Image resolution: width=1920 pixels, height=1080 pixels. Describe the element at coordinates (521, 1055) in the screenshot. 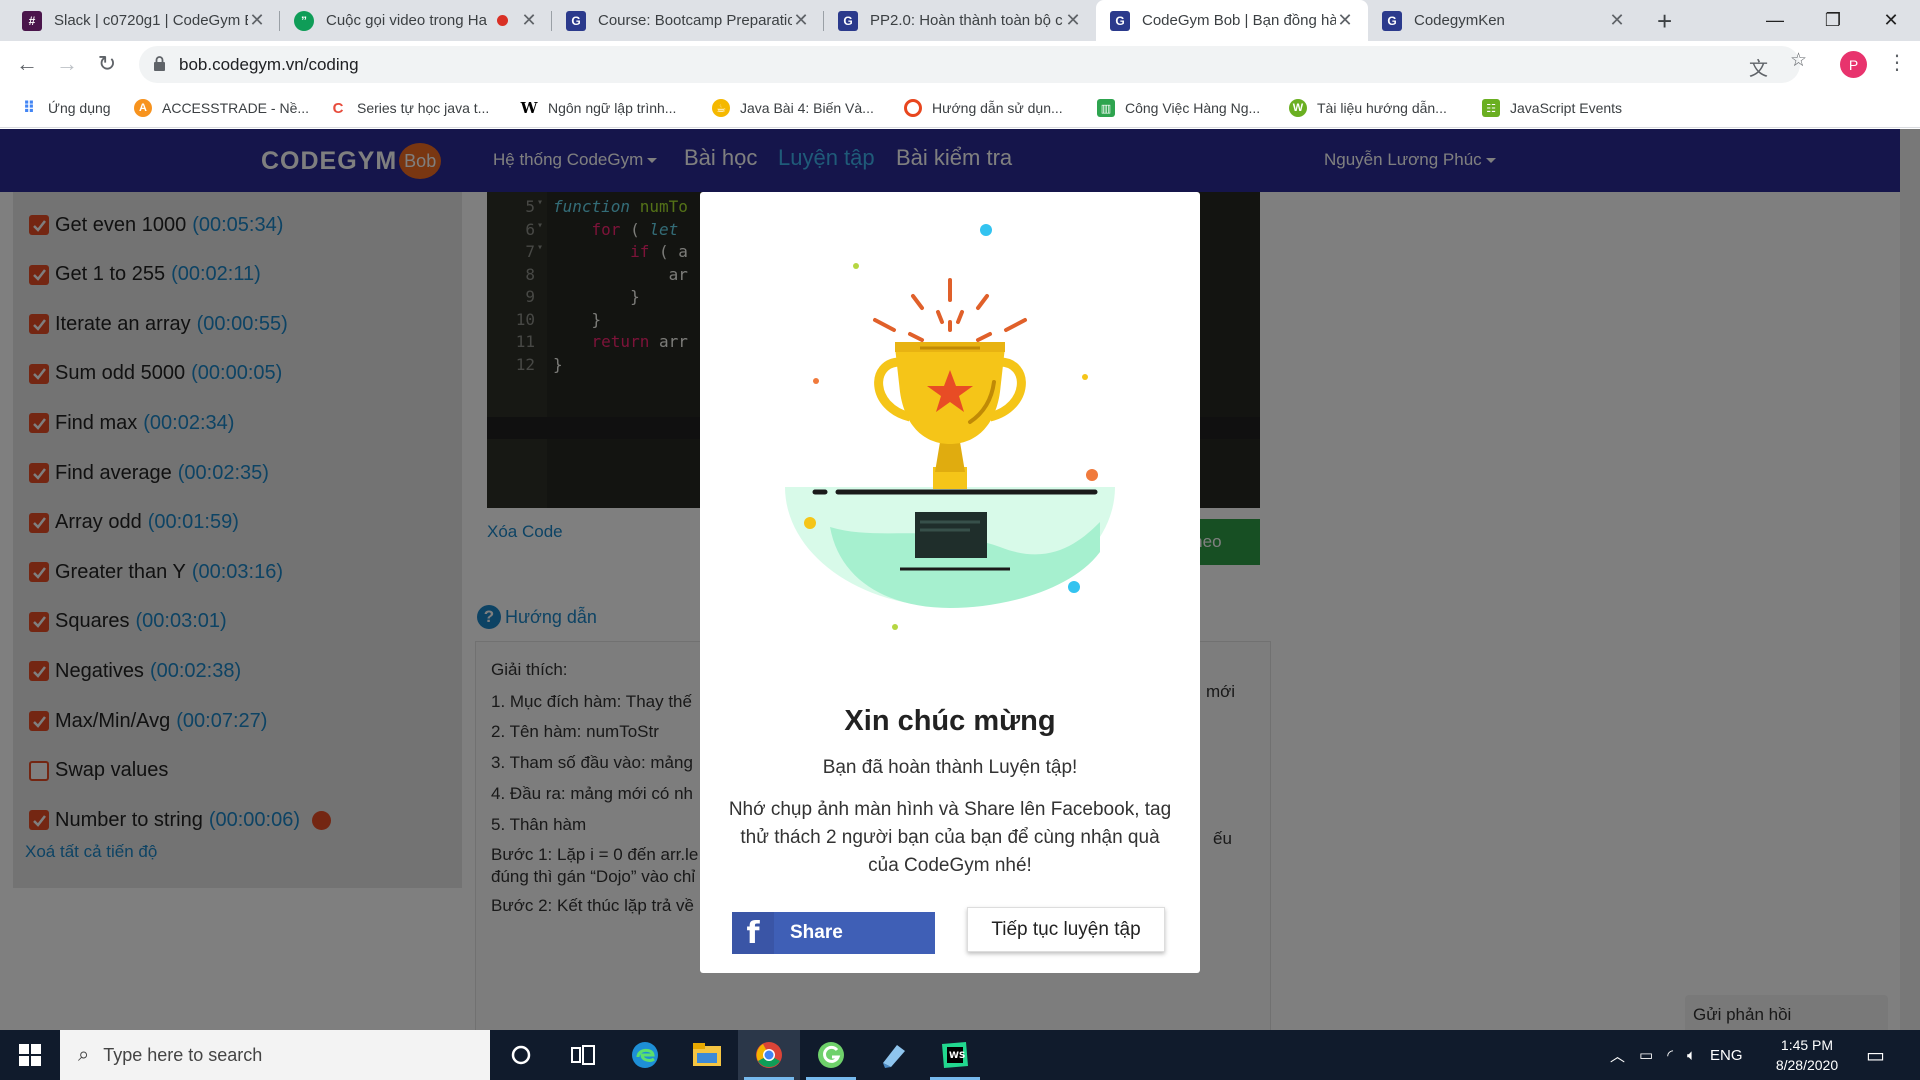

I see `cortana-icon` at that location.